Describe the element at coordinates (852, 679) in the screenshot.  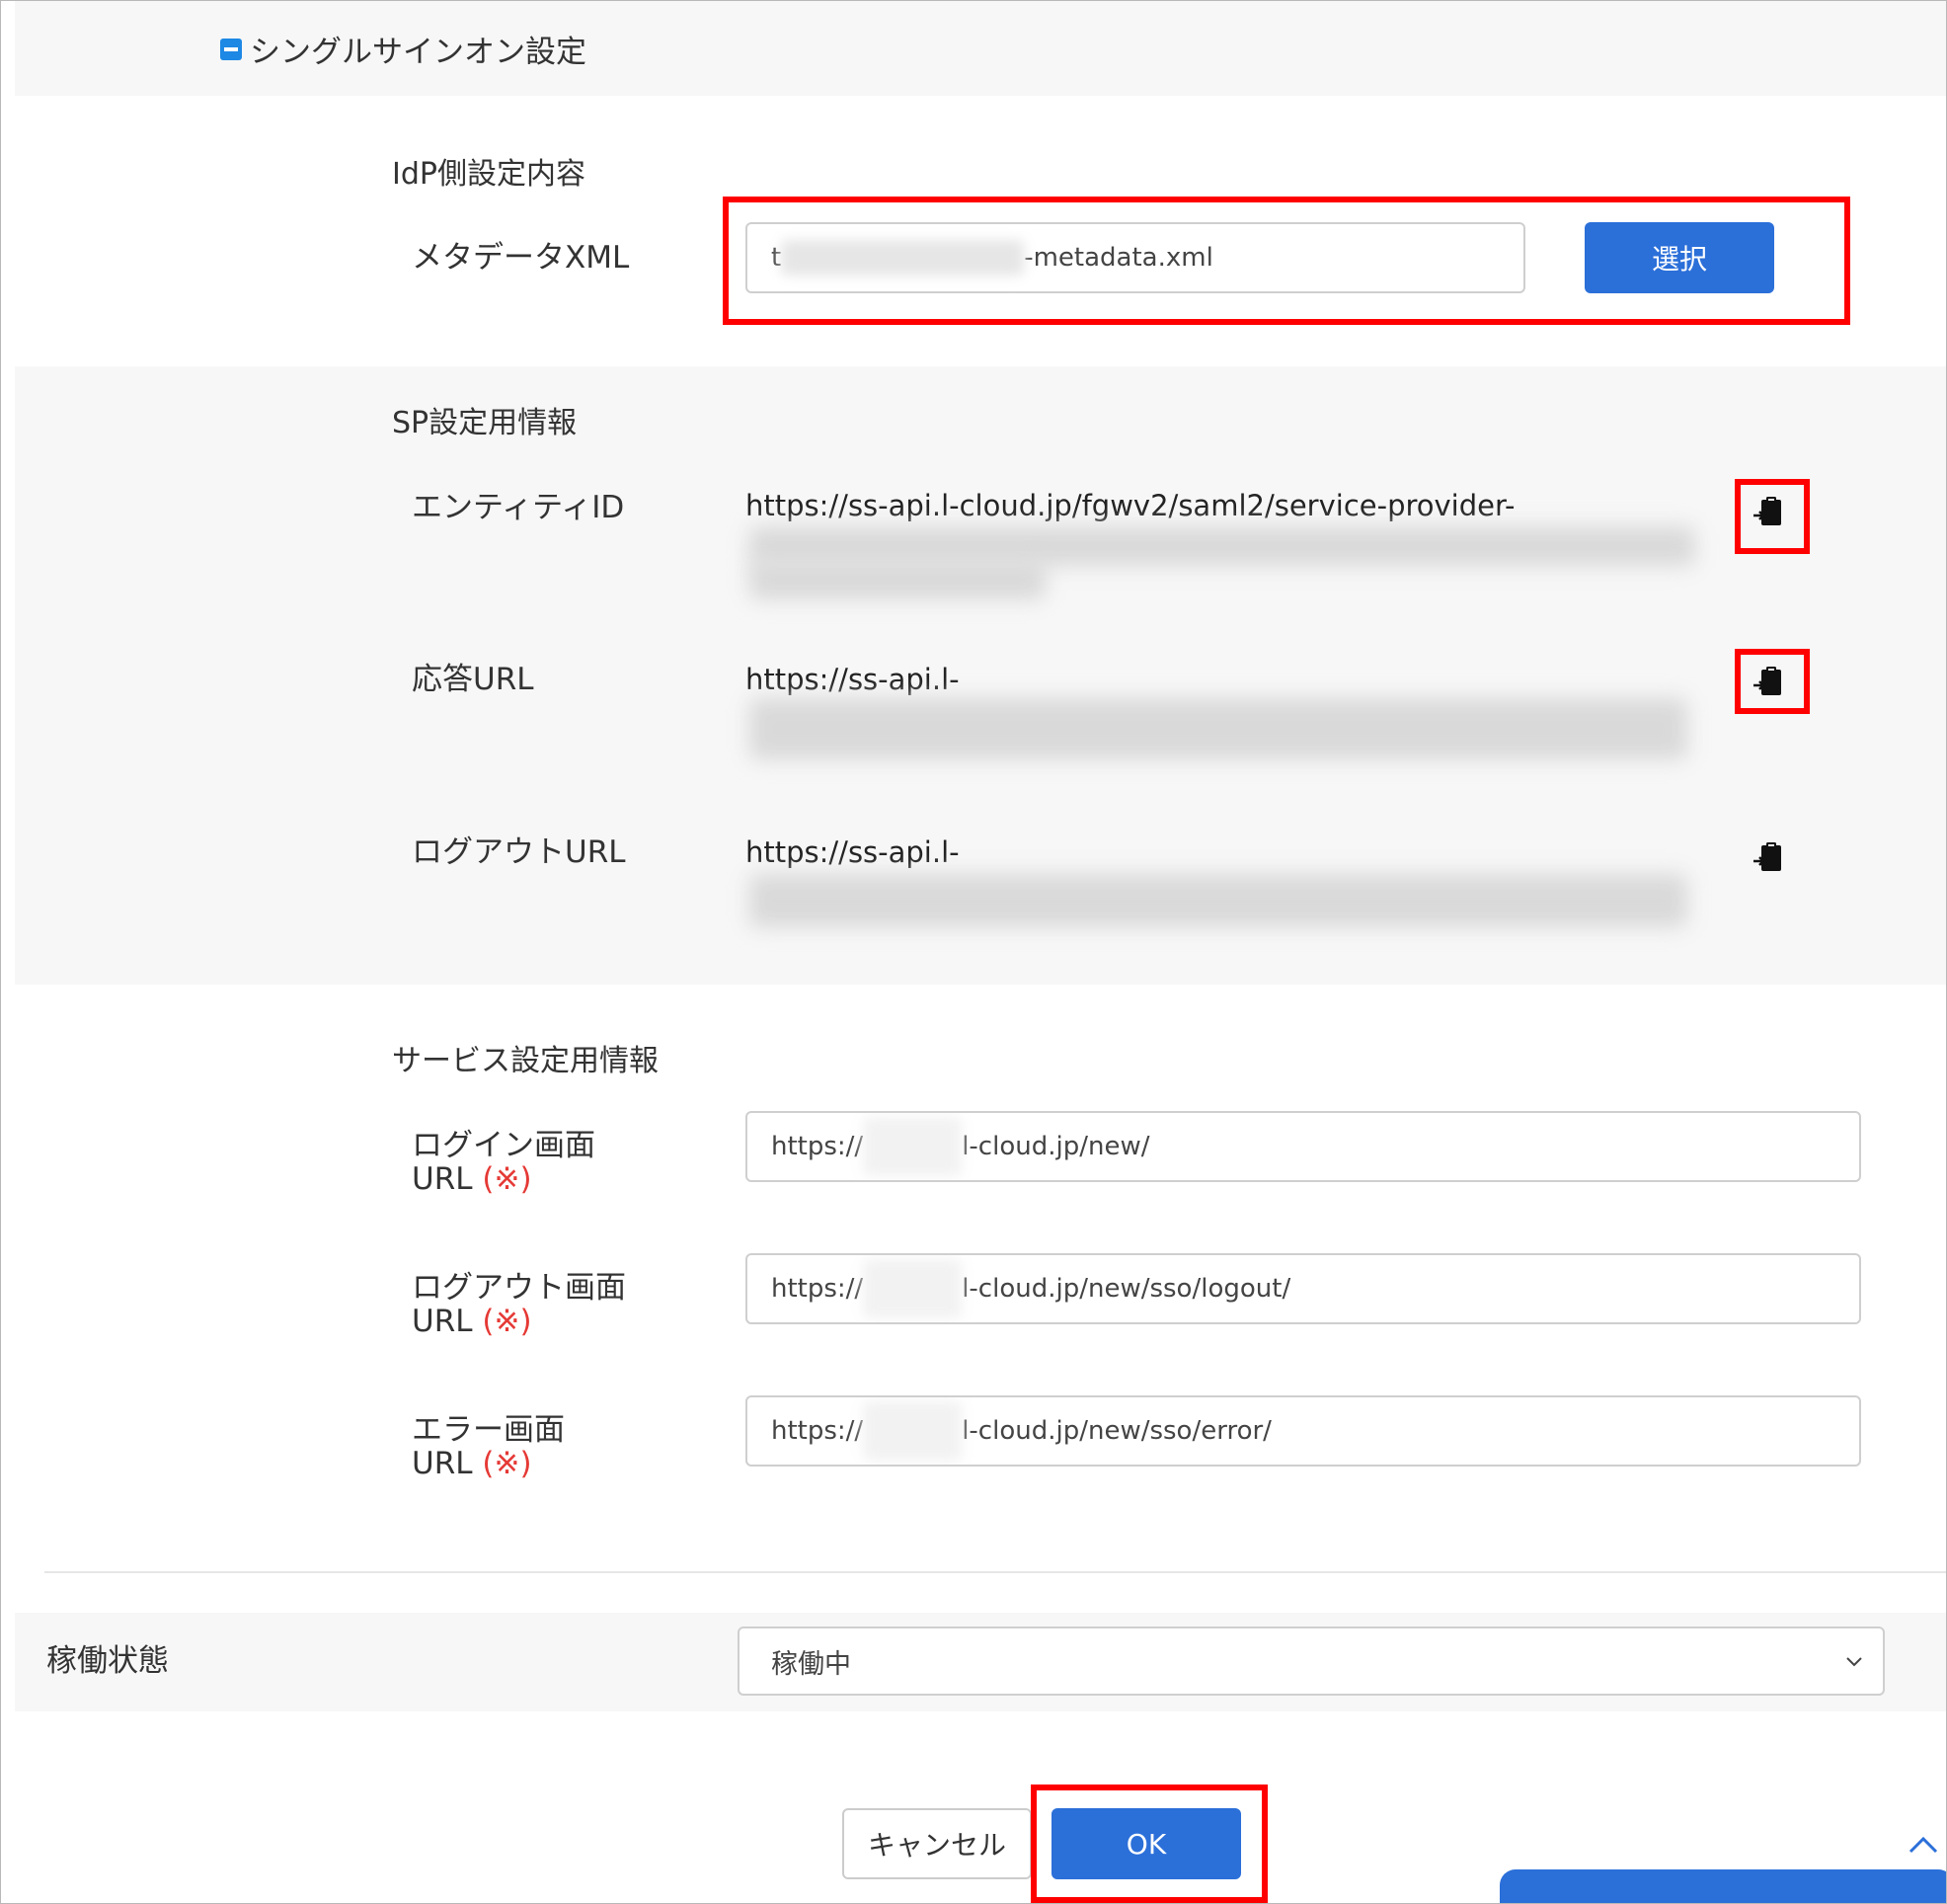
I see `reply-url-value: https://ss-api.l-` at that location.